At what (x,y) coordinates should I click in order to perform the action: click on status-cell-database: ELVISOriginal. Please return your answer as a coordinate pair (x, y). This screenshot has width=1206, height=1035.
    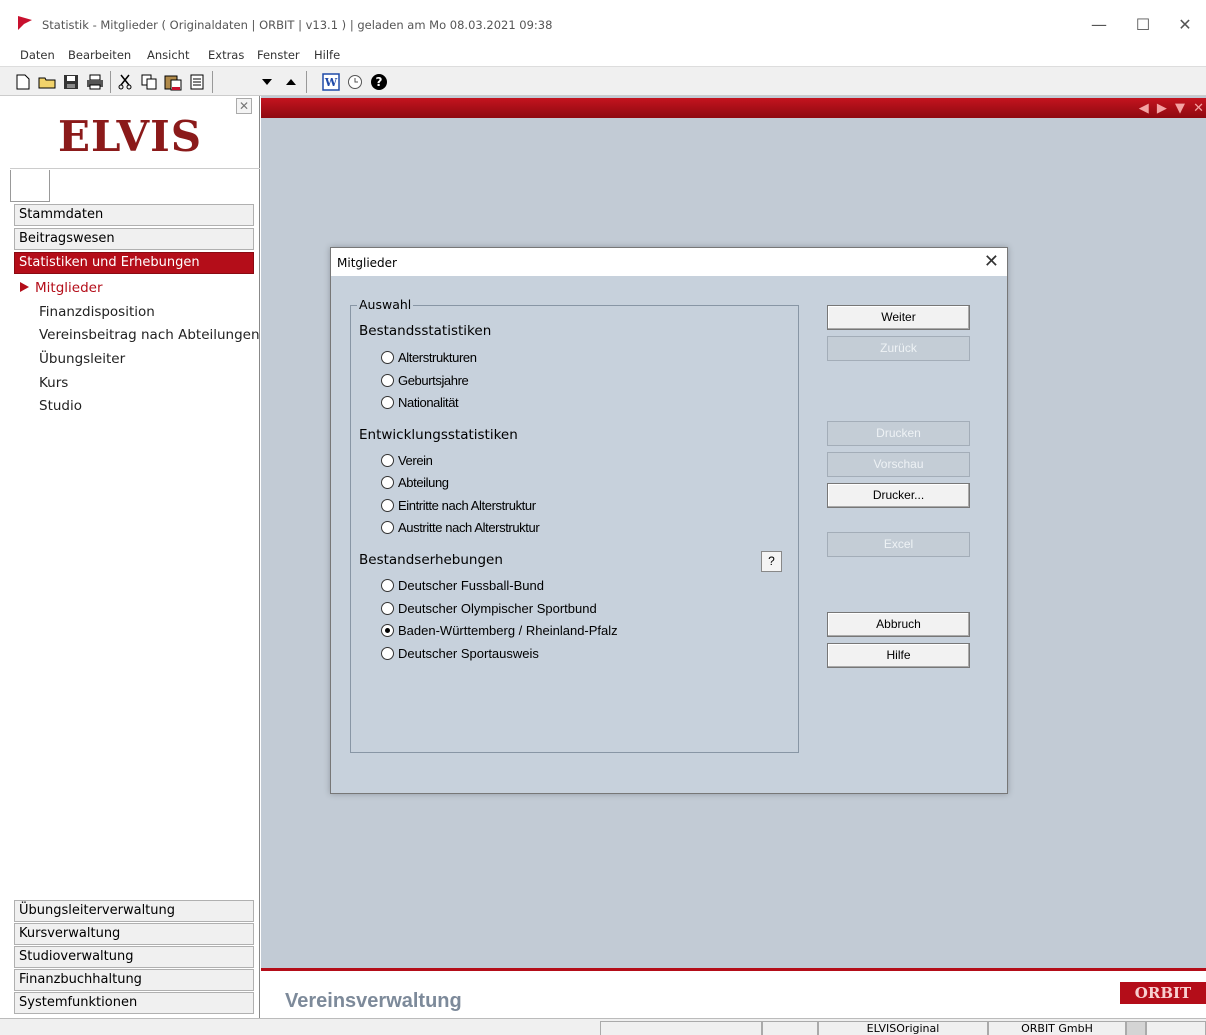
    Looking at the image, I should click on (903, 1028).